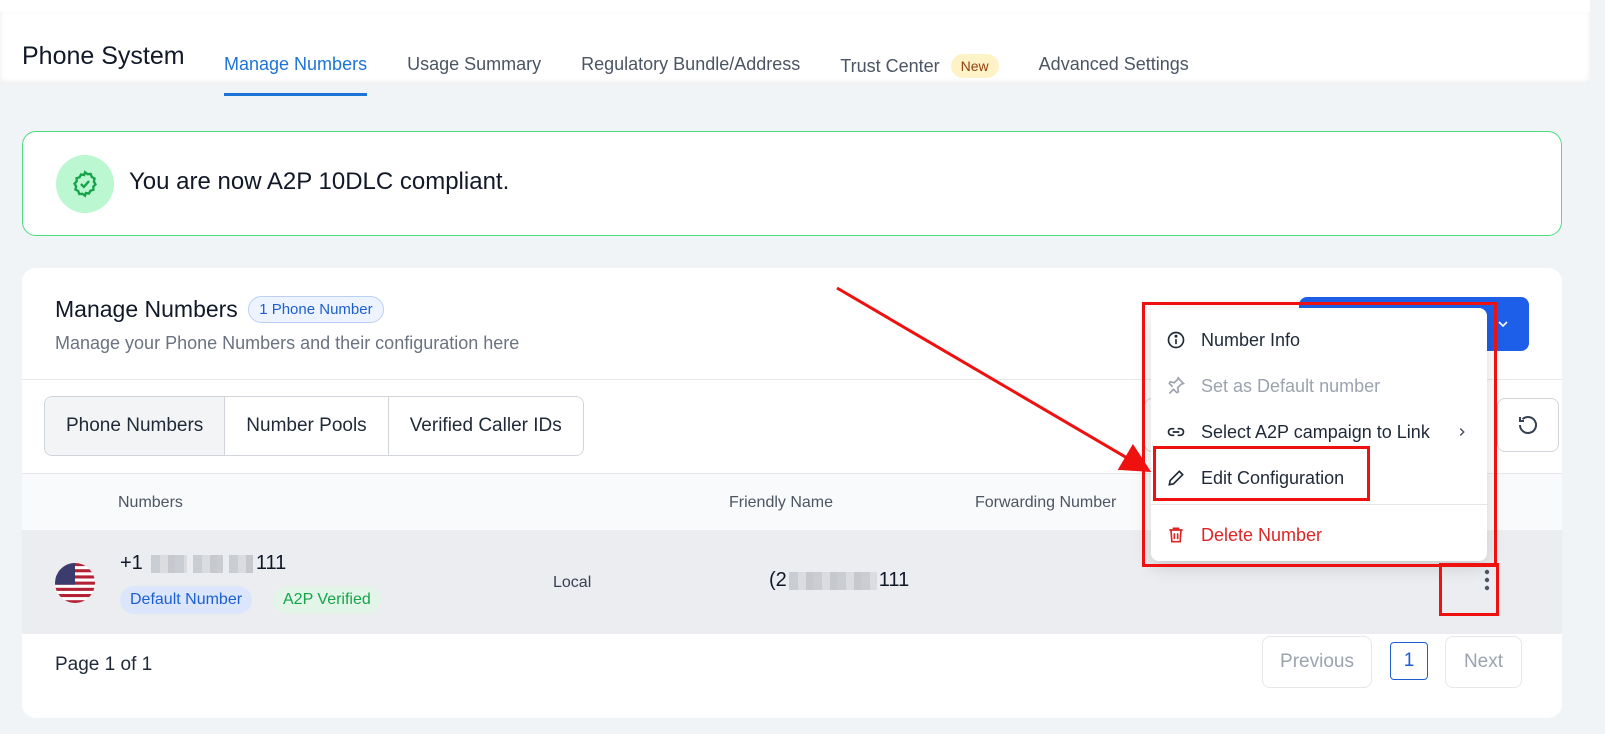  What do you see at coordinates (890, 66) in the screenshot?
I see `tab-trust-center-label: Trust Center` at bounding box center [890, 66].